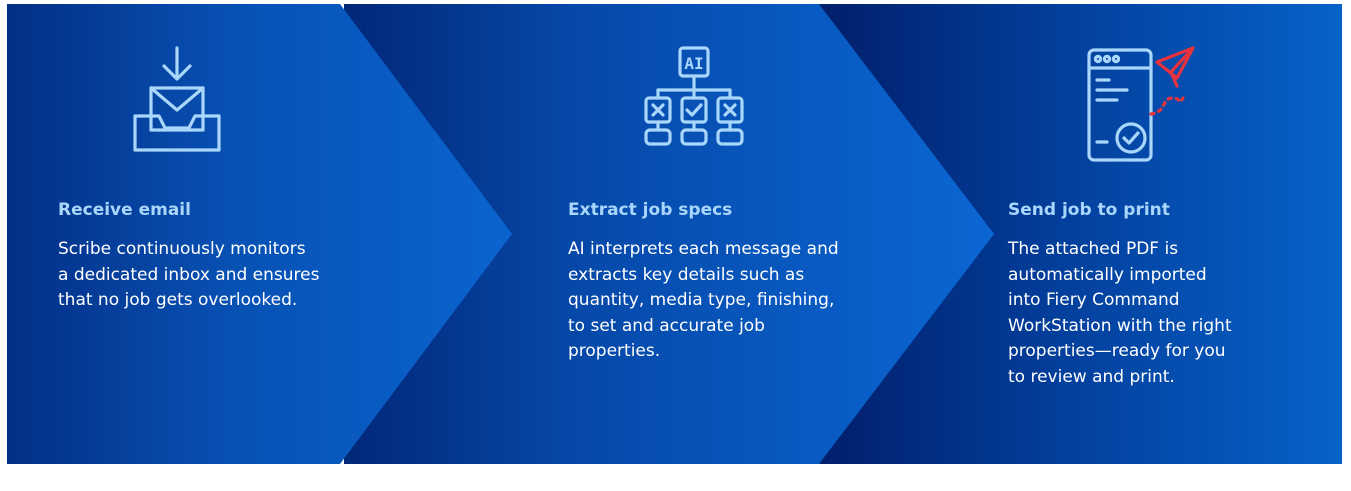 The width and height of the screenshot is (1351, 491). I want to click on inbox-download-icon, so click(177, 102).